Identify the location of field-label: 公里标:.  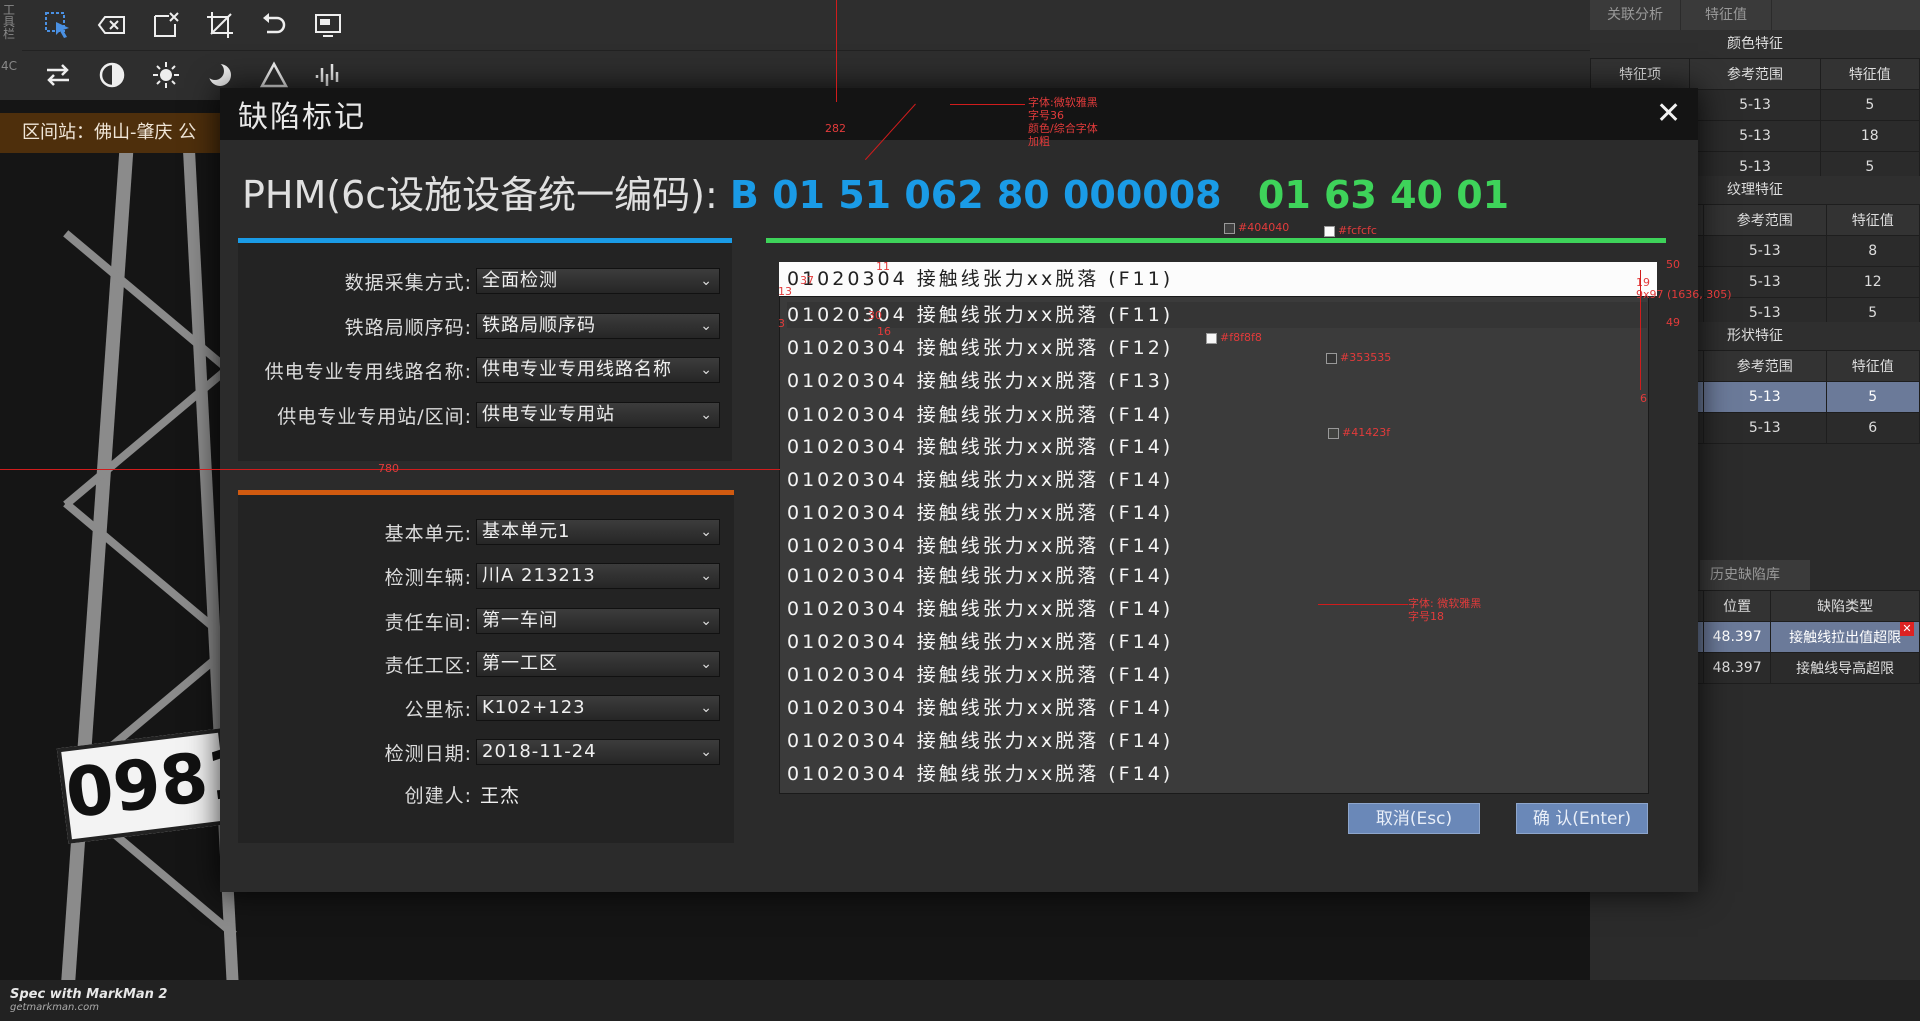
(438, 709).